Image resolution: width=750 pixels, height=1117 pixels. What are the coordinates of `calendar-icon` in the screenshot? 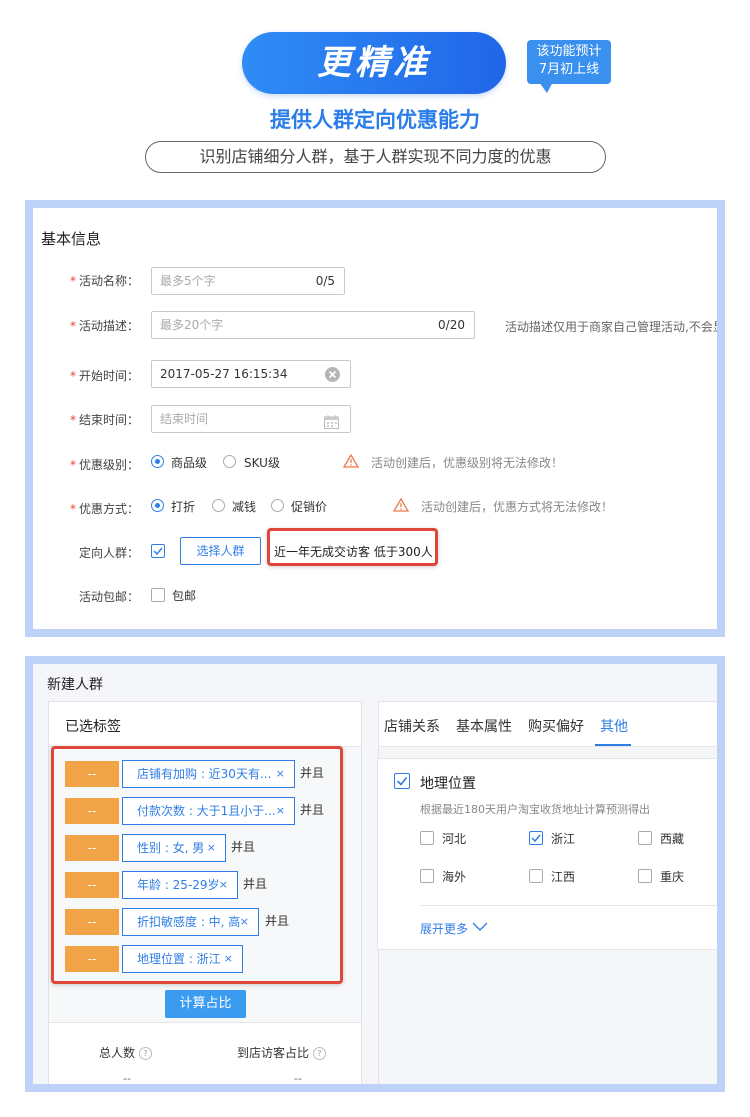 It's located at (331, 425).